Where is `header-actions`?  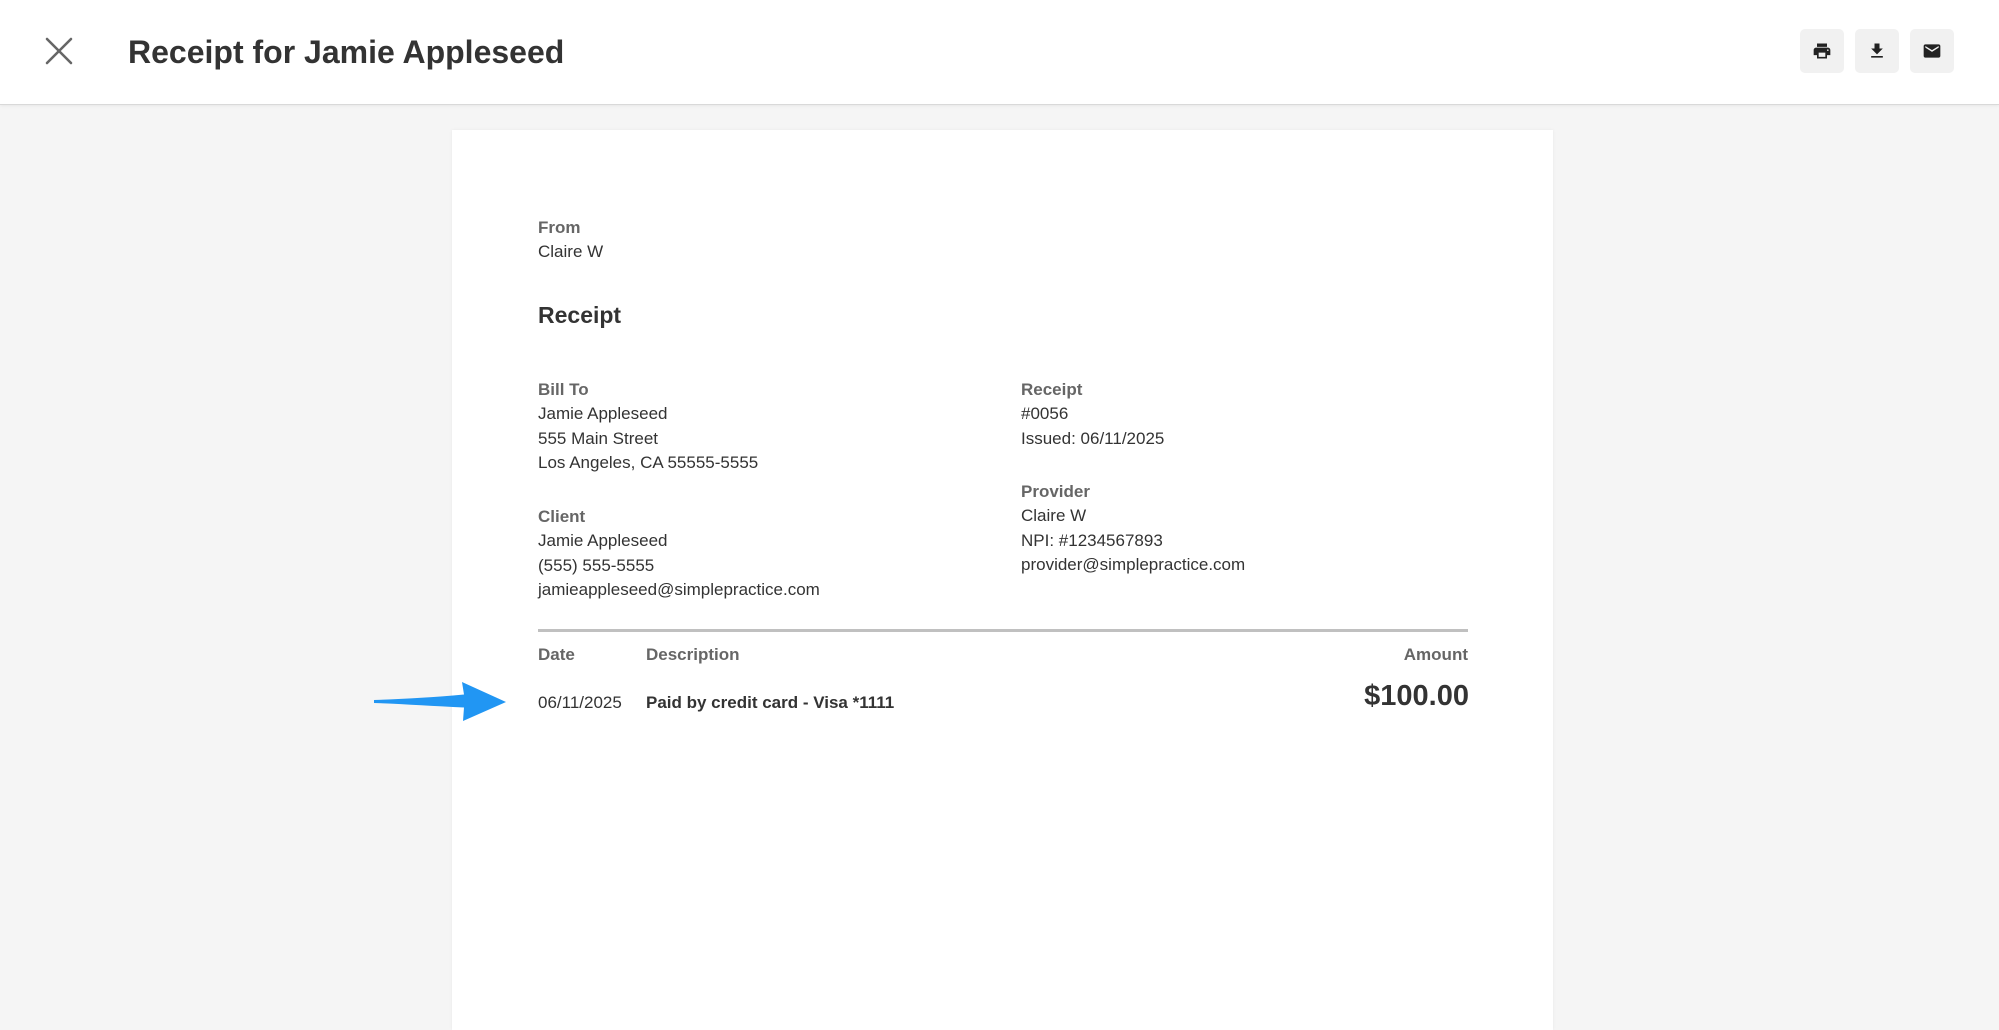
header-actions is located at coordinates (1877, 51).